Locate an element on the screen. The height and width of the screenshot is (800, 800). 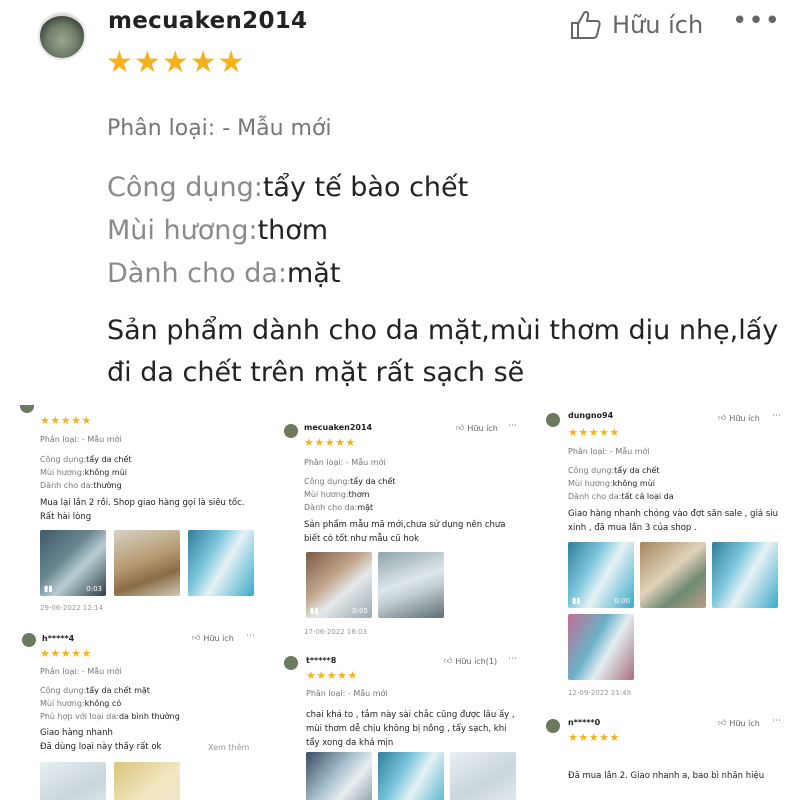
more-options-button: ••• is located at coordinates (756, 21).